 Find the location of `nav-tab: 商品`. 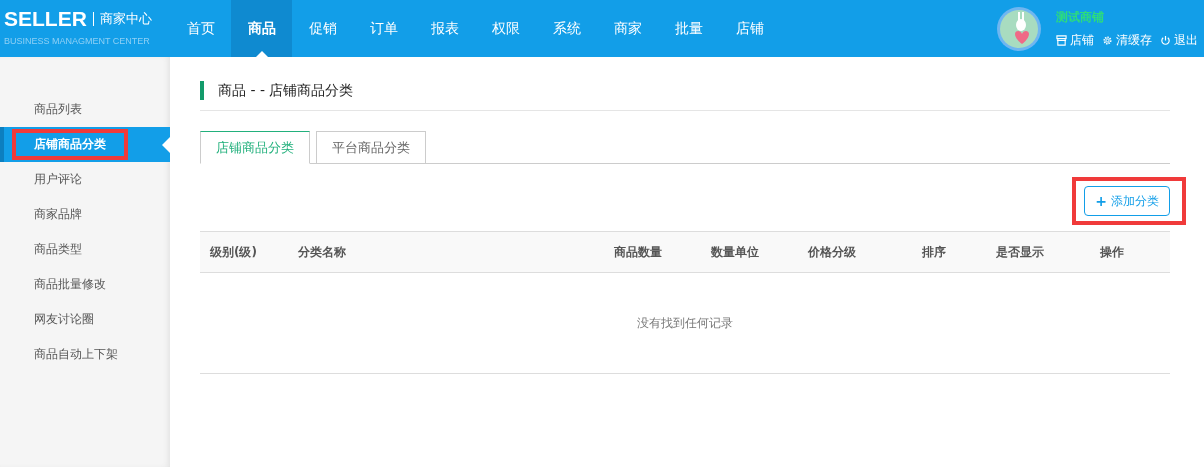

nav-tab: 商品 is located at coordinates (261, 28).